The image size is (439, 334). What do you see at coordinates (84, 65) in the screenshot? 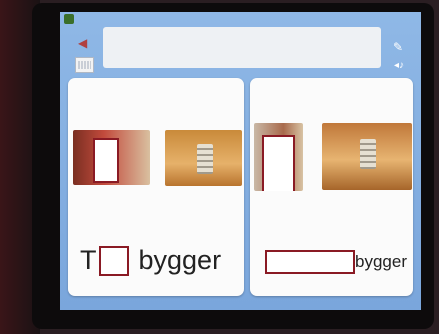
I see `keyboard-icon` at bounding box center [84, 65].